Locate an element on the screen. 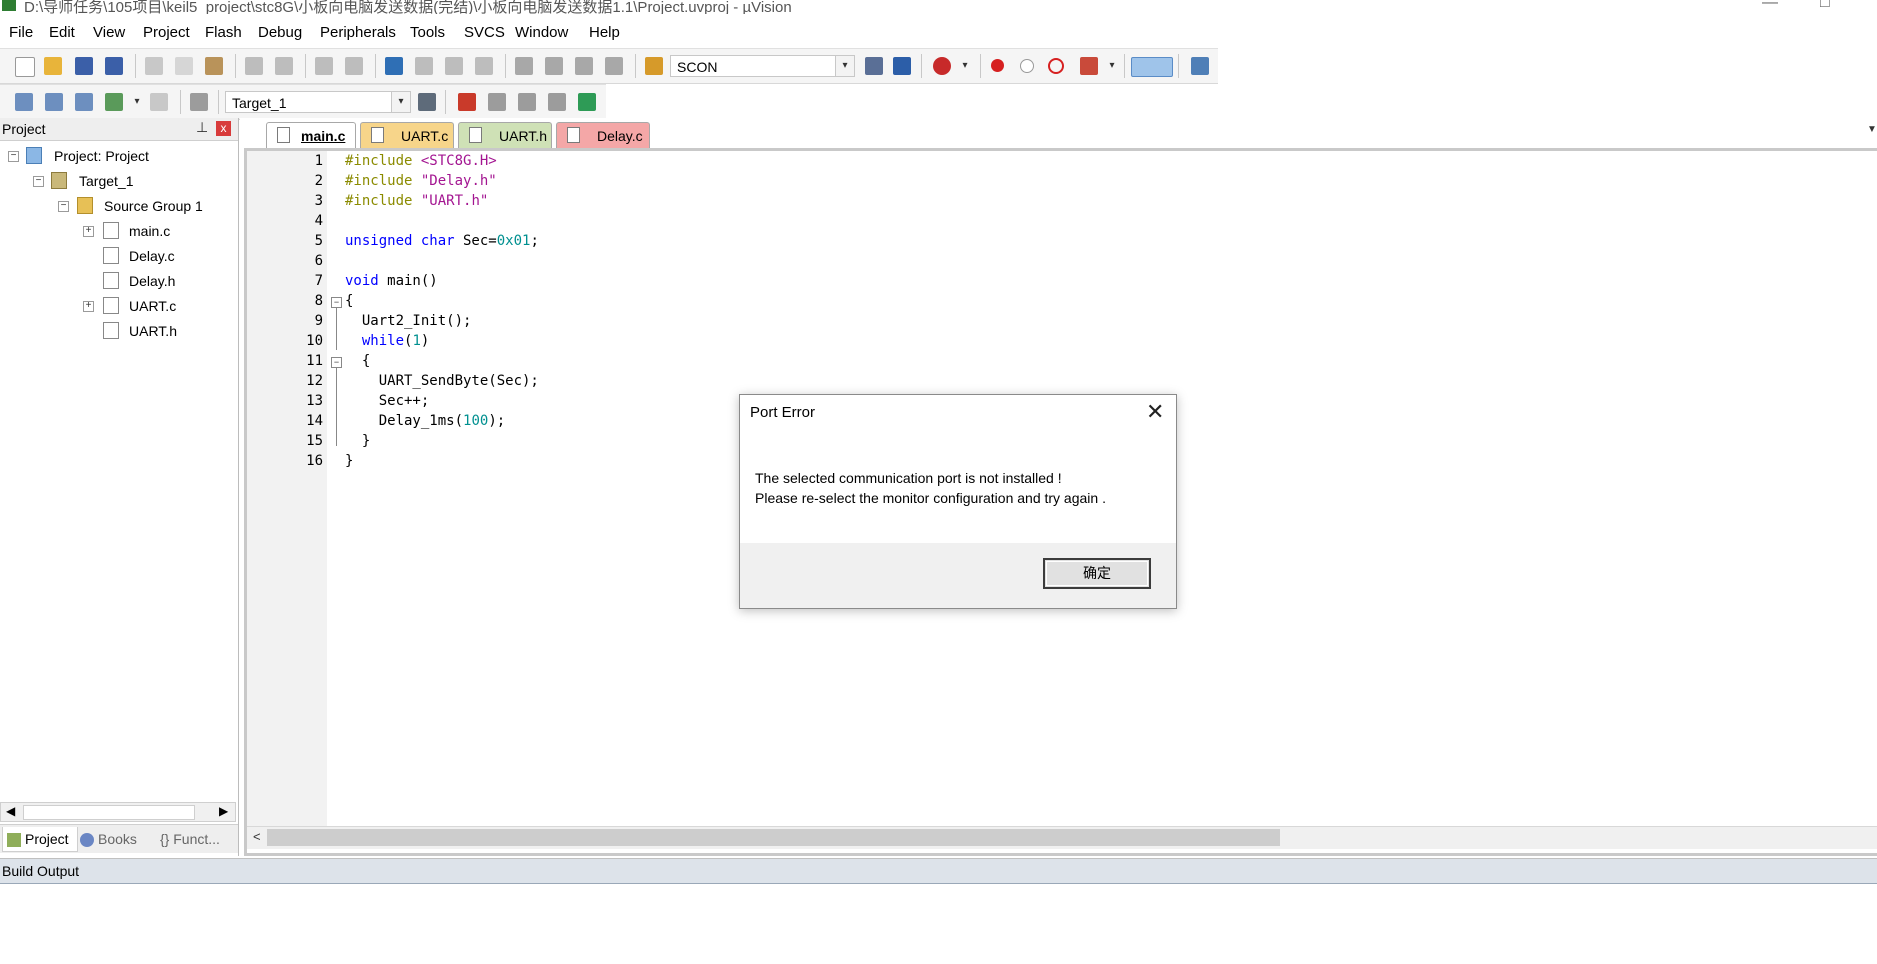  menu-peripherals: Peripherals is located at coordinates (358, 32).